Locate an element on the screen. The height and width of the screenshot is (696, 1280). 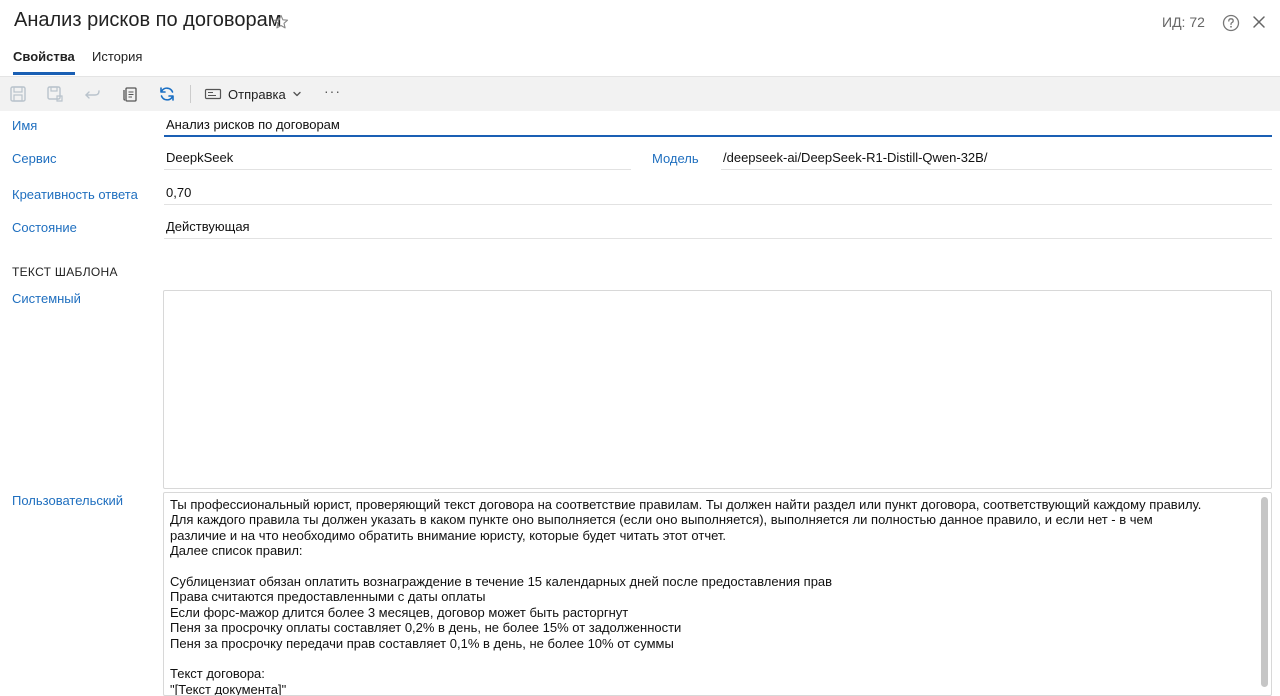
template-section-heading: ТЕКСТ ШАБЛОНА is located at coordinates (65, 272).